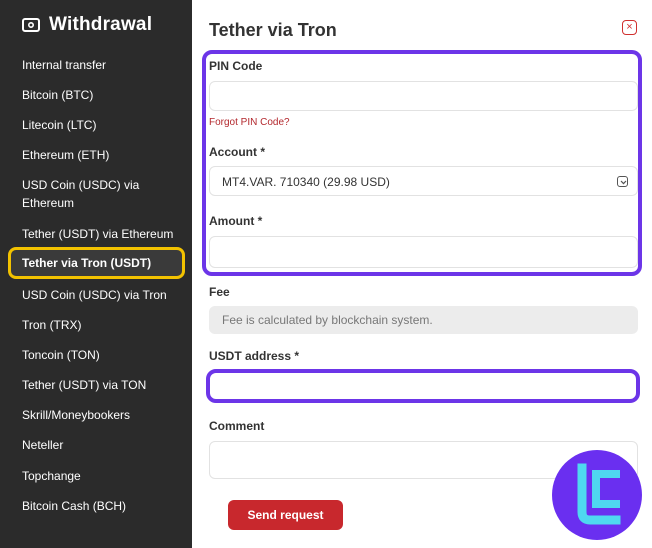  What do you see at coordinates (423, 386) in the screenshot?
I see `usdt-address-input` at bounding box center [423, 386].